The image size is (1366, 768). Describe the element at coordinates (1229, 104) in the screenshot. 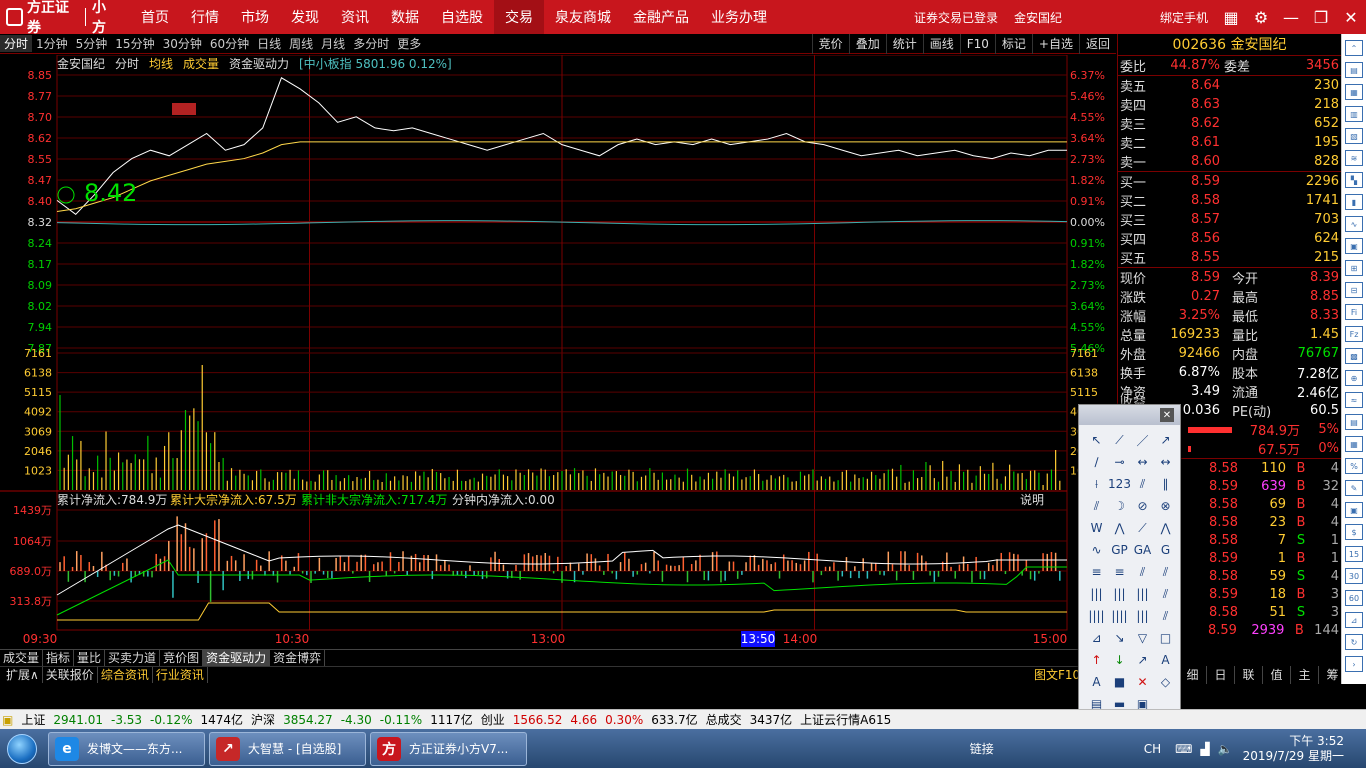

I see `sells-row: 卖四 8.63 218` at that location.